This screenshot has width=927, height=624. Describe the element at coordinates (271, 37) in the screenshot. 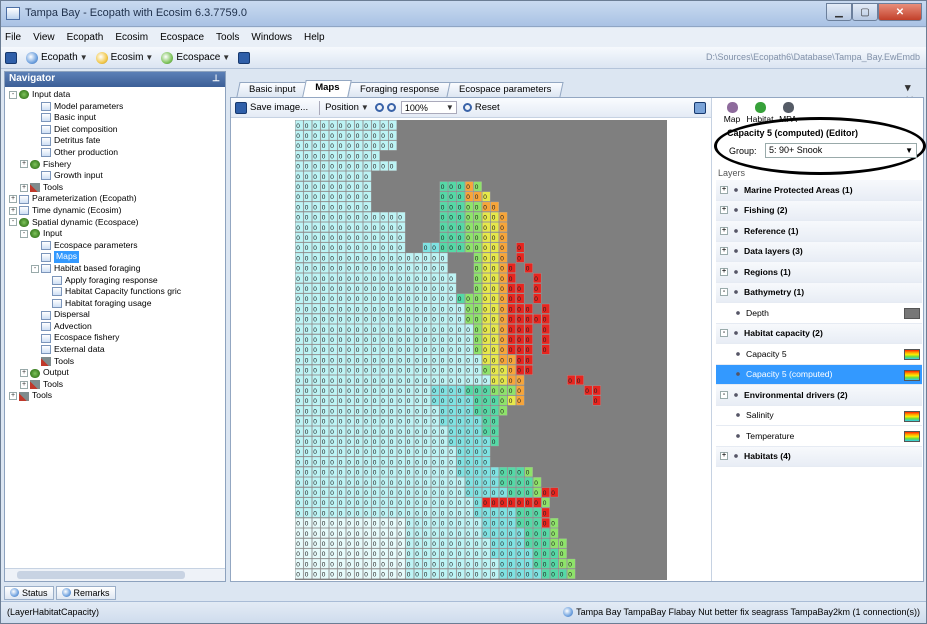

I see `menu-windows: Windows` at that location.